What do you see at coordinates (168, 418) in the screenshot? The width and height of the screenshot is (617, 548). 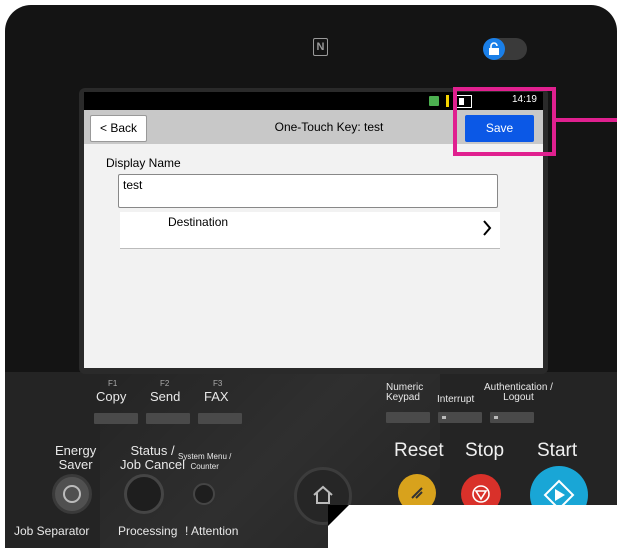 I see `send-key` at bounding box center [168, 418].